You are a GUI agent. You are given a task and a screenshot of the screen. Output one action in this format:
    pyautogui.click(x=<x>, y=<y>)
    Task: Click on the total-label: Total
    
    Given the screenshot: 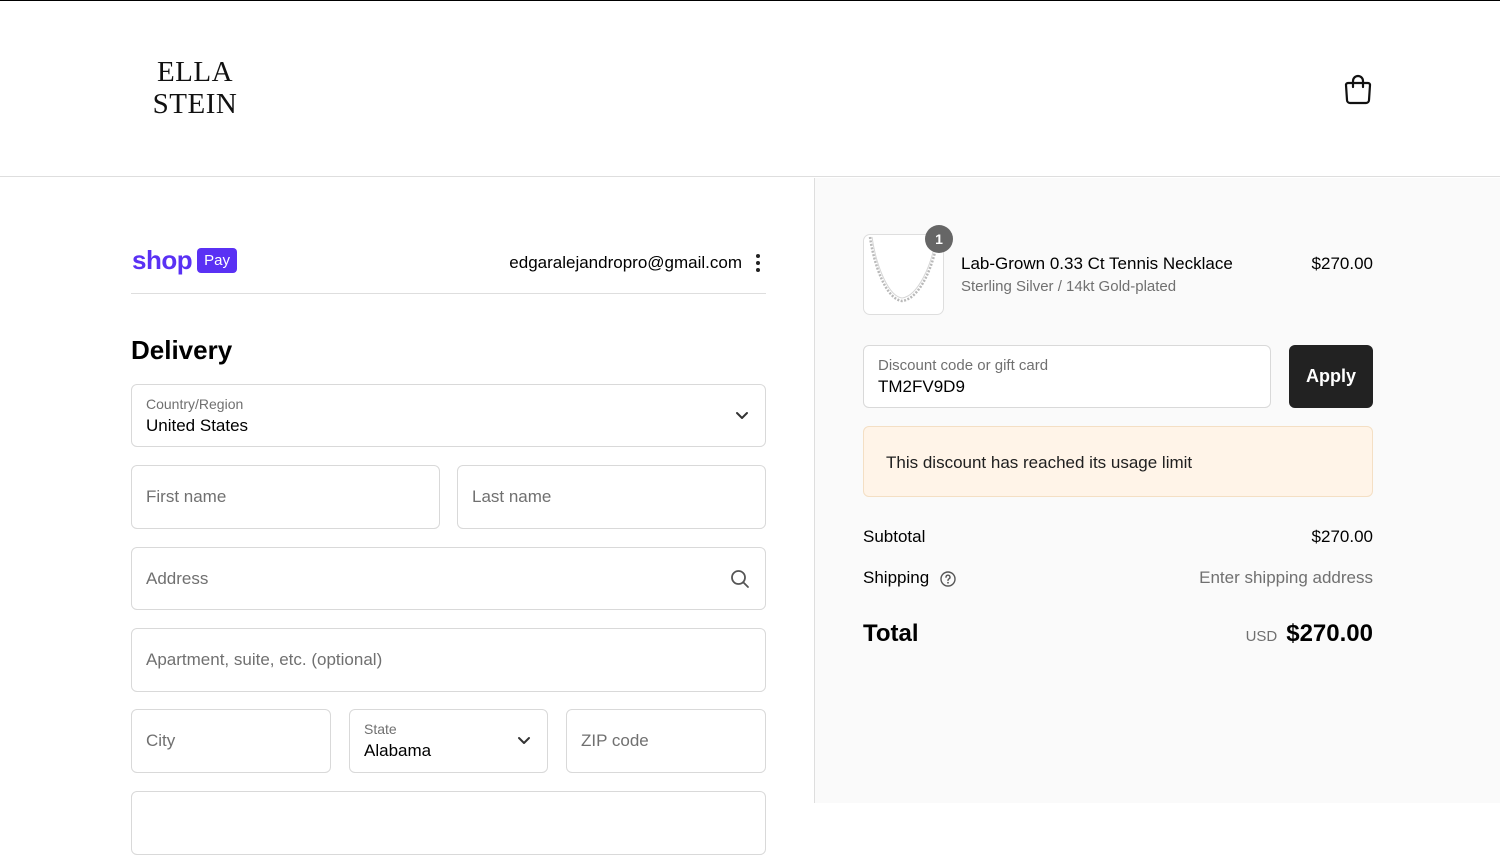 What is the action you would take?
    pyautogui.click(x=891, y=633)
    